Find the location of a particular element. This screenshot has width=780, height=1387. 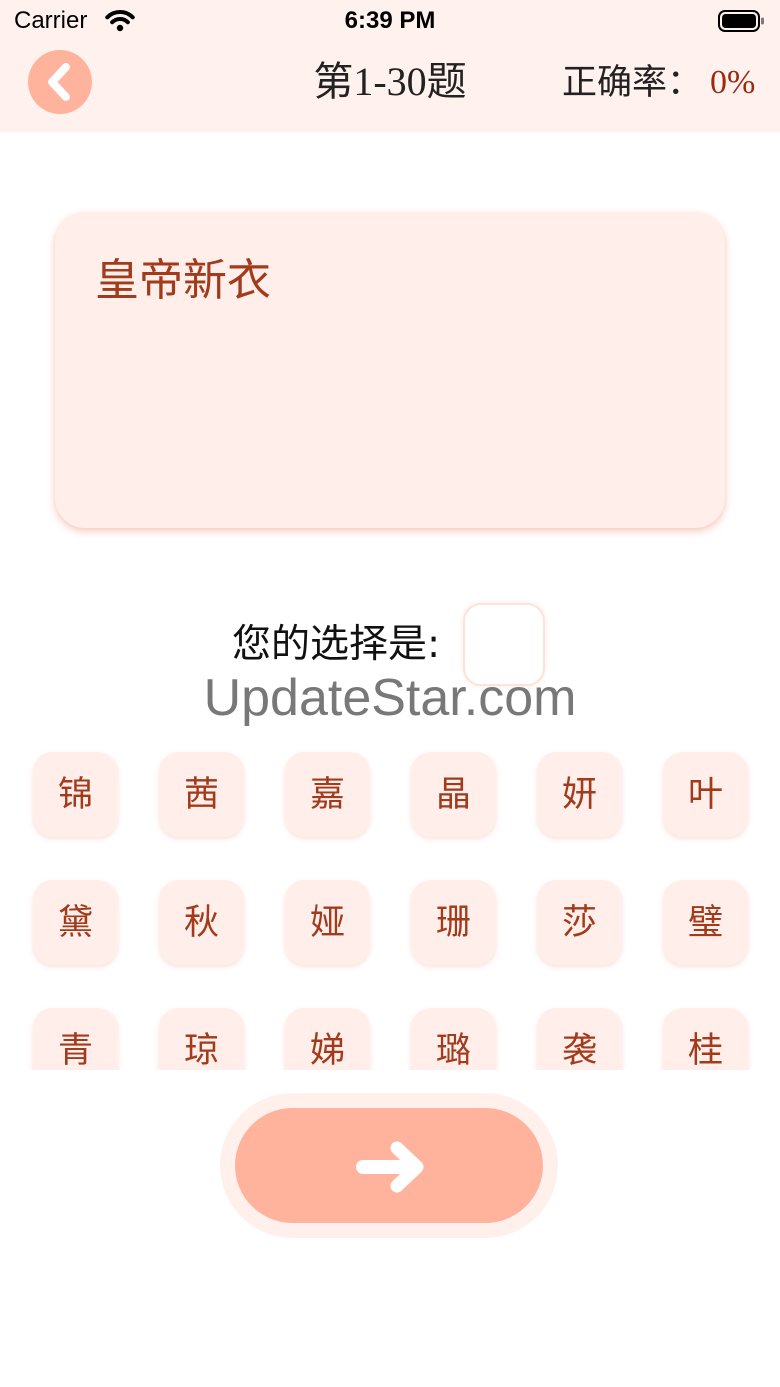

choice-tile: 珊 is located at coordinates (453, 922).